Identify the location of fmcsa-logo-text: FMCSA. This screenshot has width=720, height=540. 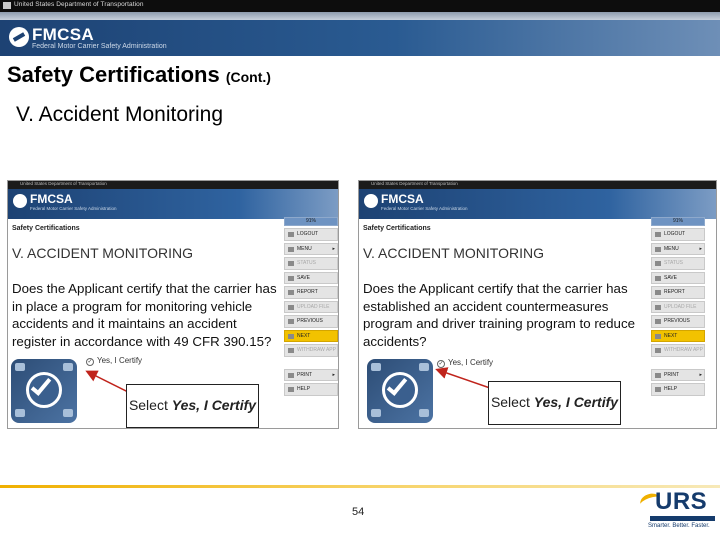
(63, 34).